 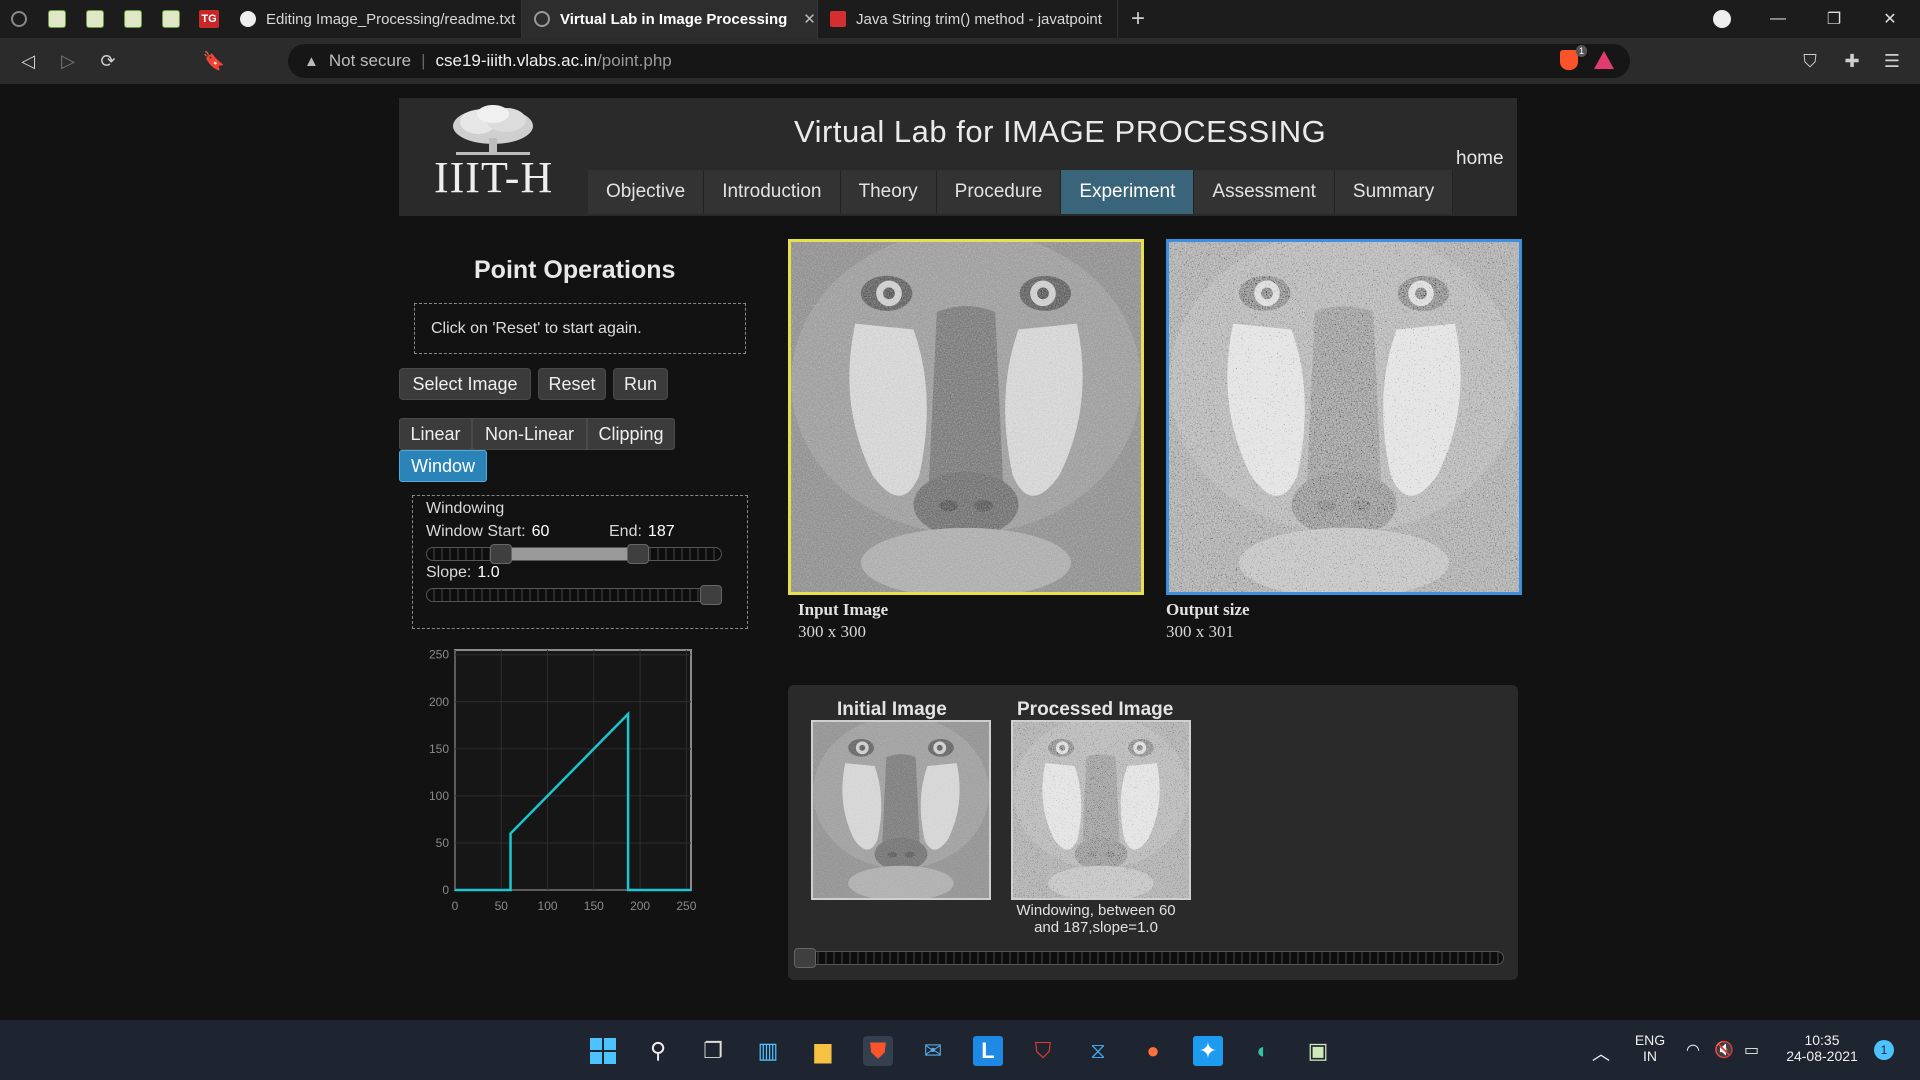 I want to click on minimize-icon: —, so click(x=1778, y=19).